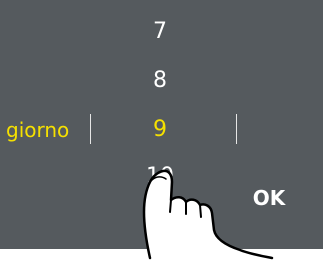 This screenshot has width=323, height=266. I want to click on picker-item-11: 11, so click(160, 225).